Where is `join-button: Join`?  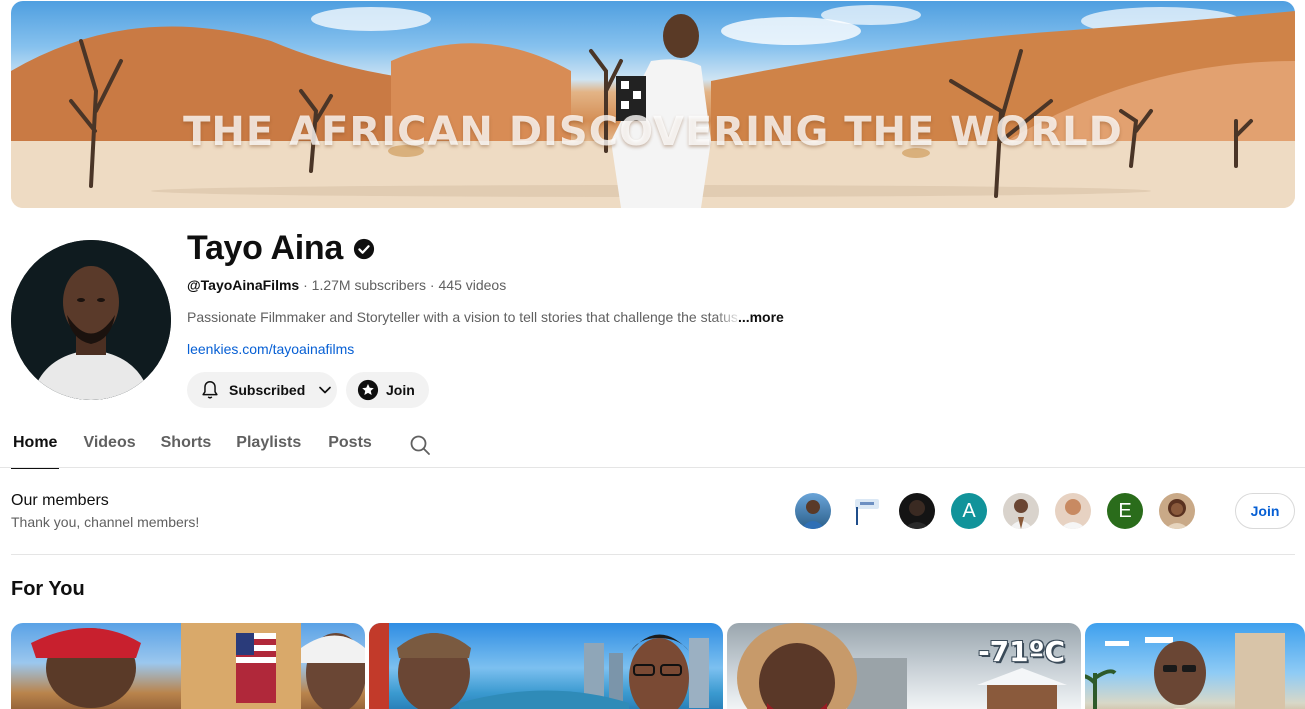 join-button: Join is located at coordinates (387, 390).